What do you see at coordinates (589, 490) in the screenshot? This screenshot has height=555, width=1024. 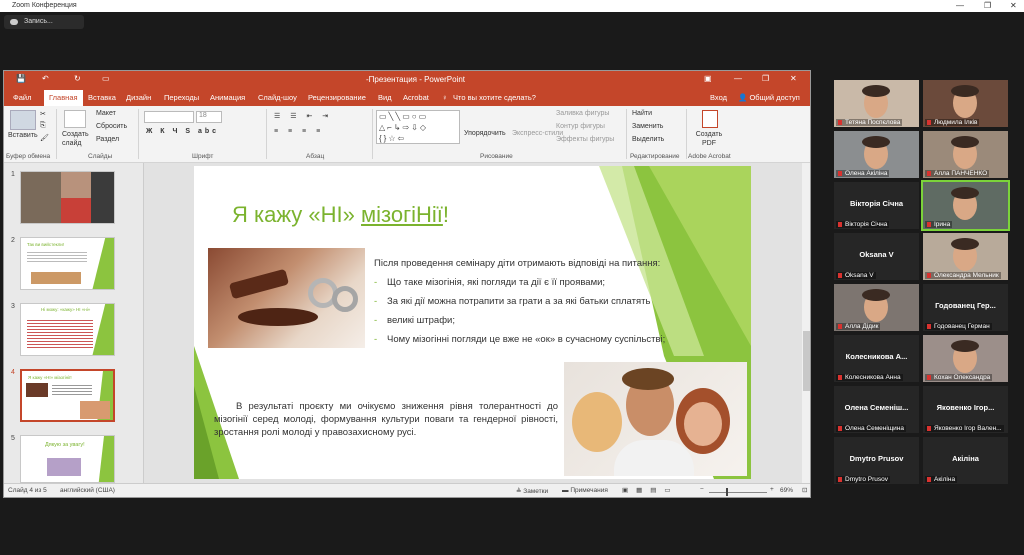 I see `comments-label: Примечания` at bounding box center [589, 490].